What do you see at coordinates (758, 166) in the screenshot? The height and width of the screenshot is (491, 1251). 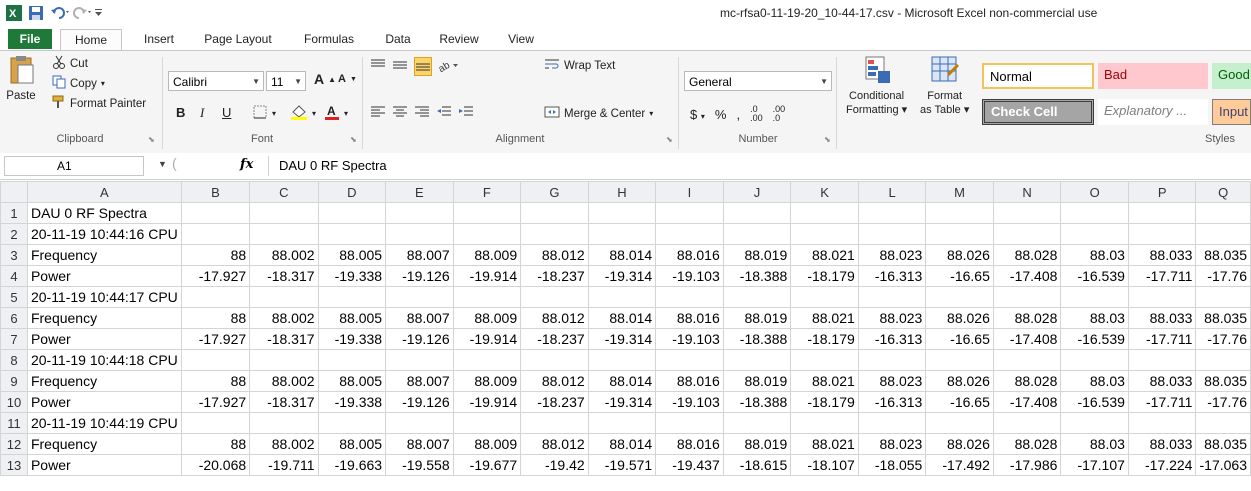 I see `formula-input: DAU 0 RF Spectra` at bounding box center [758, 166].